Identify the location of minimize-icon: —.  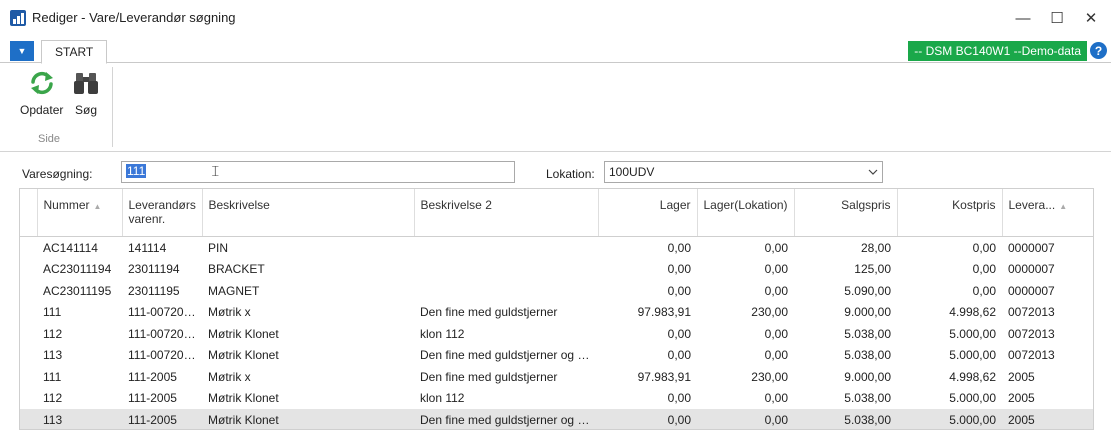
(1023, 18).